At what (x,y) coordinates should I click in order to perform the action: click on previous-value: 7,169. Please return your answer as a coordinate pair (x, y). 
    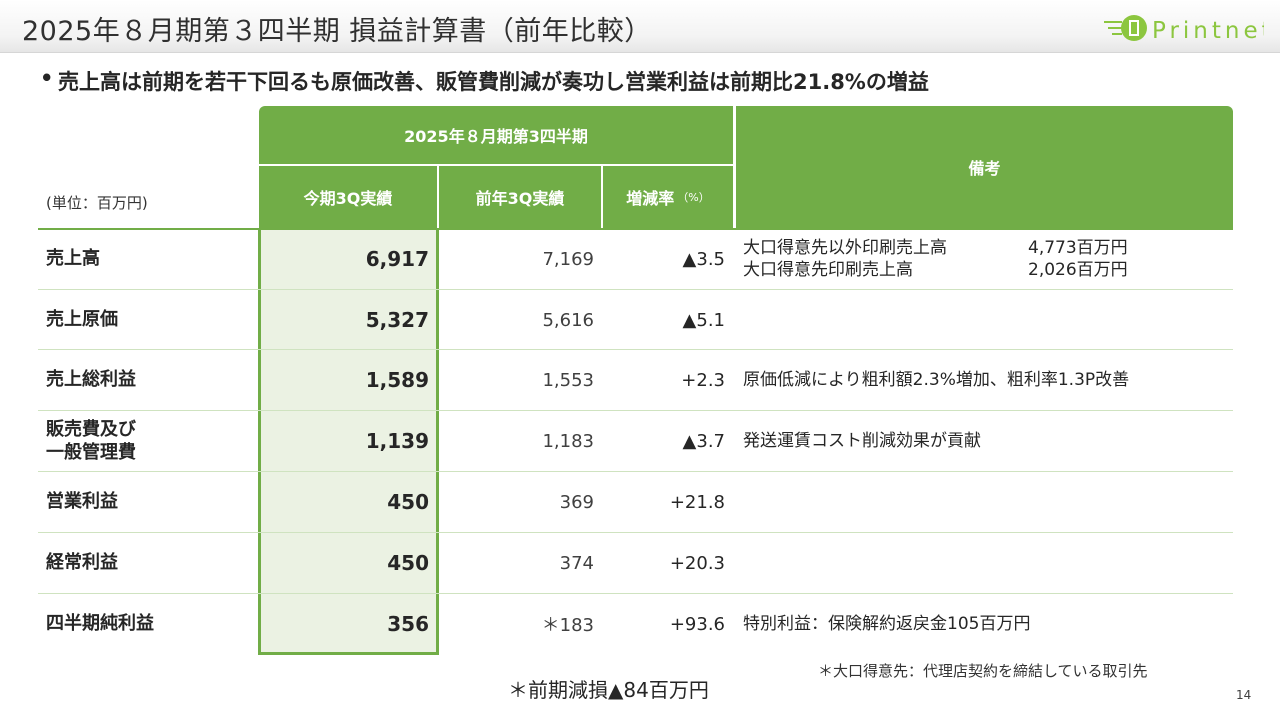
    Looking at the image, I should click on (568, 259).